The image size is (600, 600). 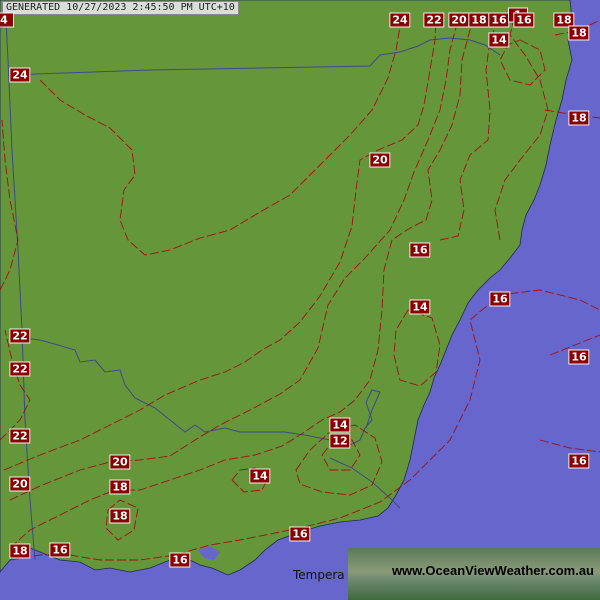 What do you see at coordinates (319, 575) in the screenshot?
I see `legend-word: Tempera` at bounding box center [319, 575].